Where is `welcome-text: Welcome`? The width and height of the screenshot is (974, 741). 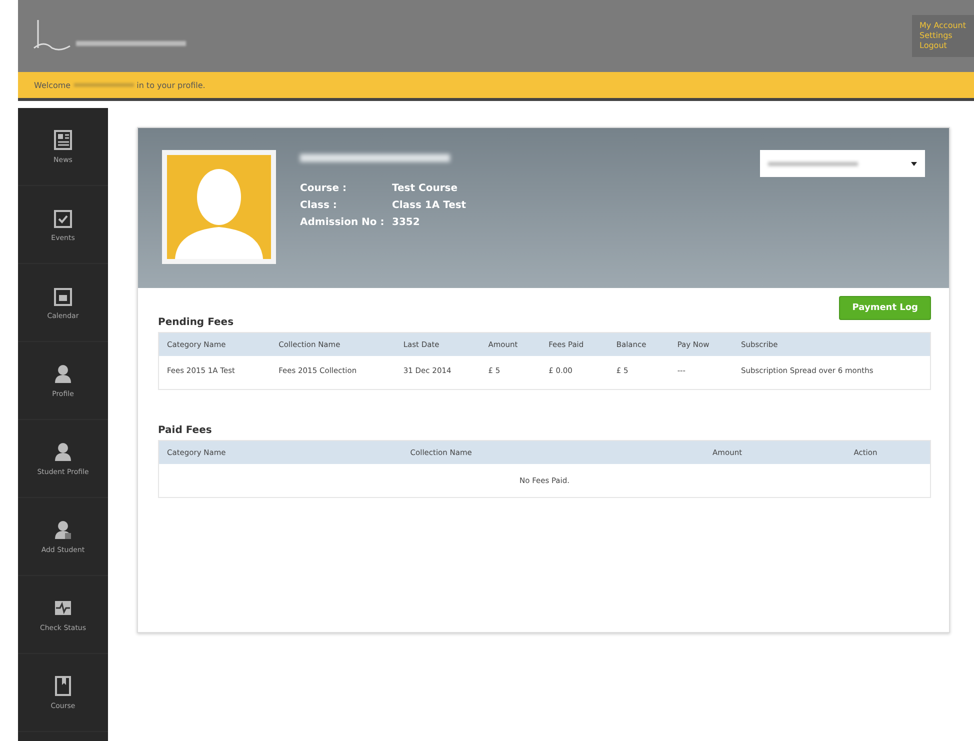
welcome-text: Welcome is located at coordinates (52, 85).